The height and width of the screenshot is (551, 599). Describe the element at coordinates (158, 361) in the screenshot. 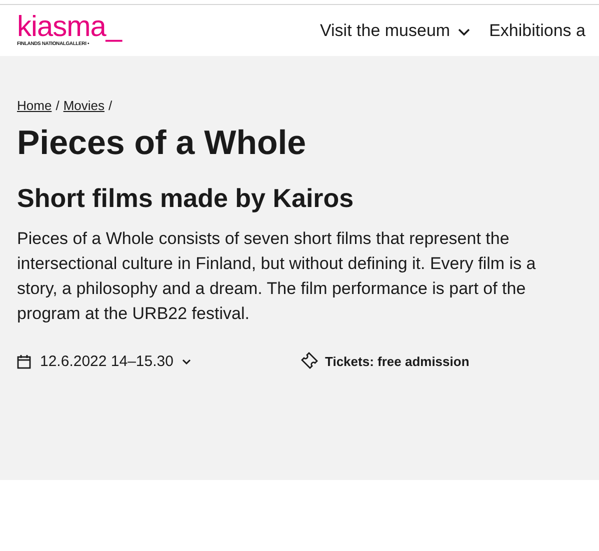

I see `date-dropdown: 12.6.2022 14–15.30` at that location.